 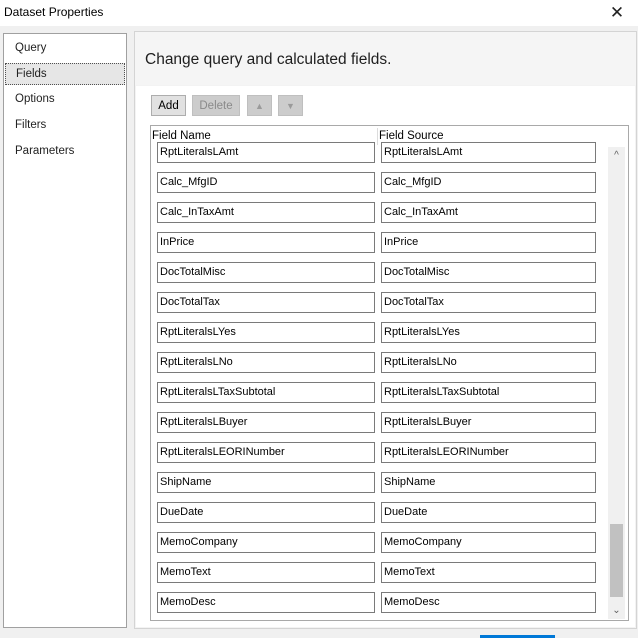 What do you see at coordinates (377, 136) in the screenshot?
I see `column-divider` at bounding box center [377, 136].